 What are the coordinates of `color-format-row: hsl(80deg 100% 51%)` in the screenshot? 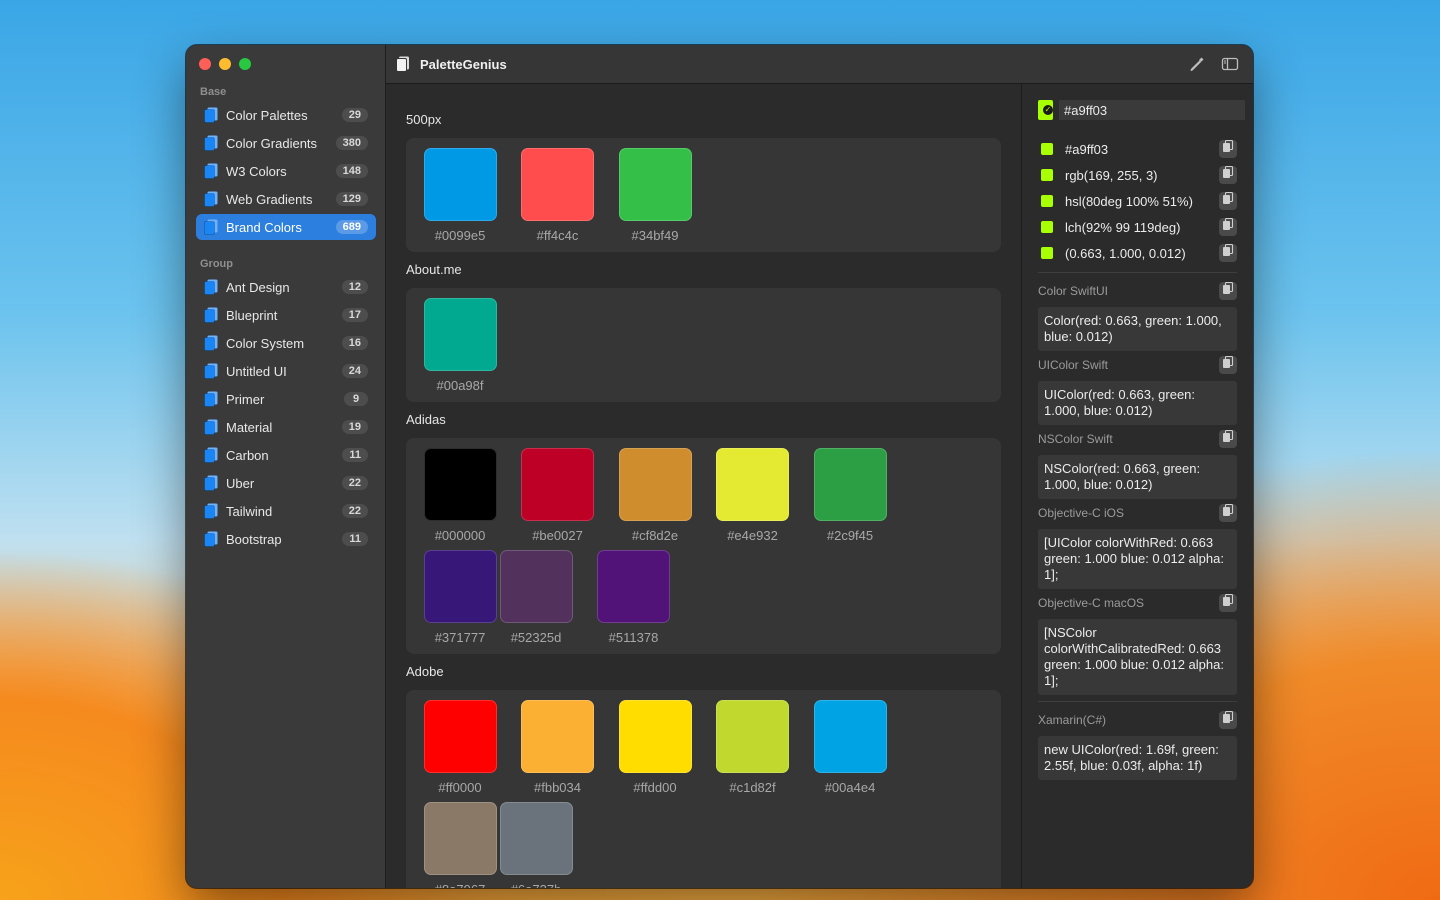 It's located at (1137, 201).